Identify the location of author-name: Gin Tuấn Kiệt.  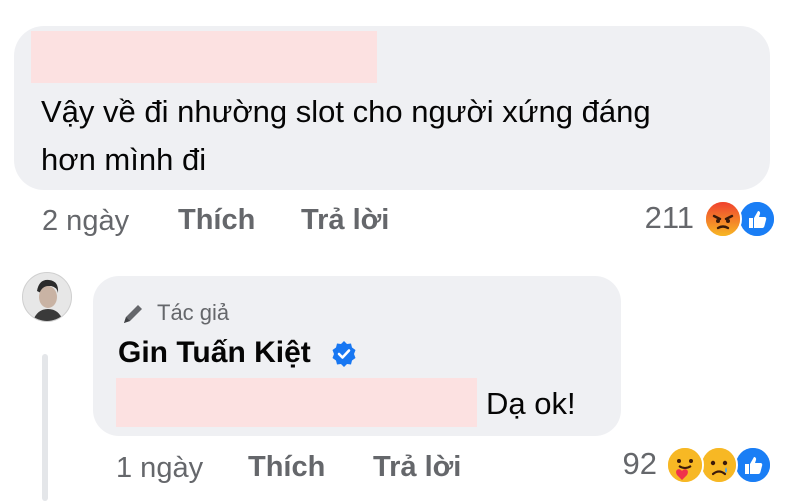
(214, 353).